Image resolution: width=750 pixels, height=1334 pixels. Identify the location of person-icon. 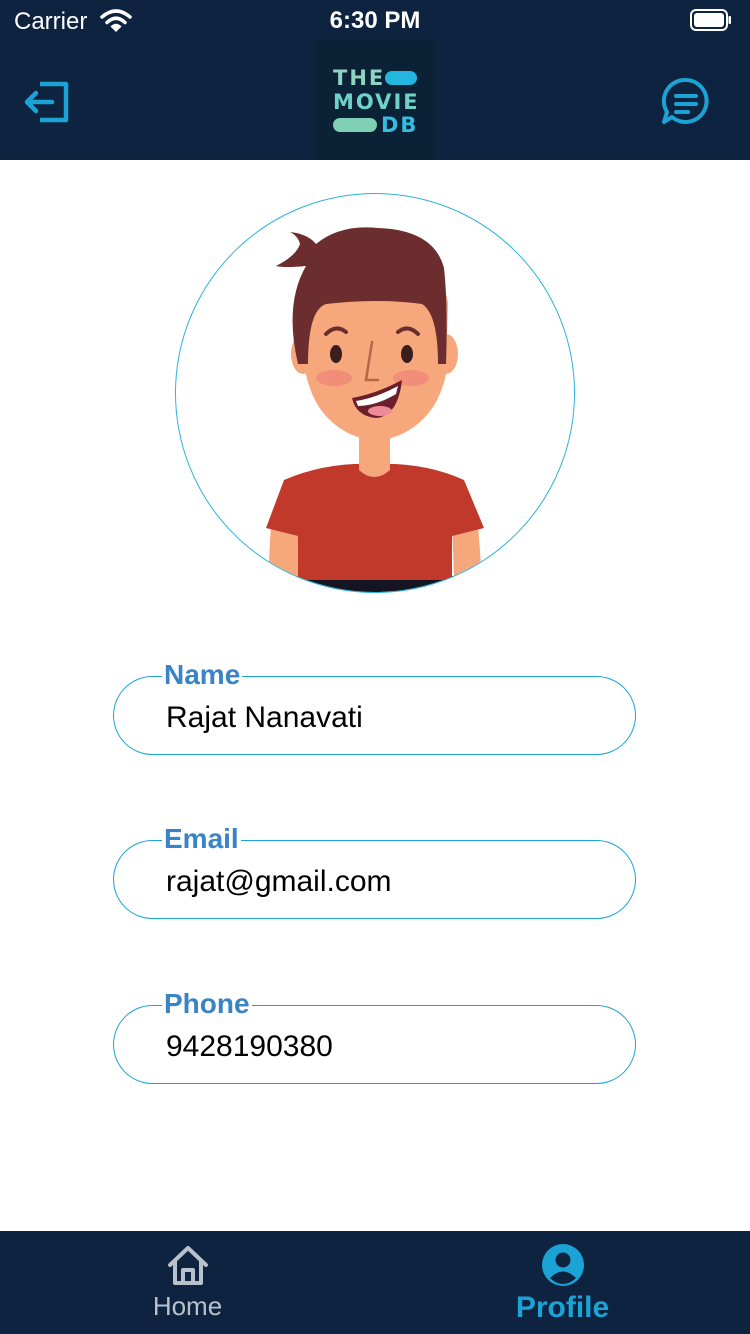
(563, 1265).